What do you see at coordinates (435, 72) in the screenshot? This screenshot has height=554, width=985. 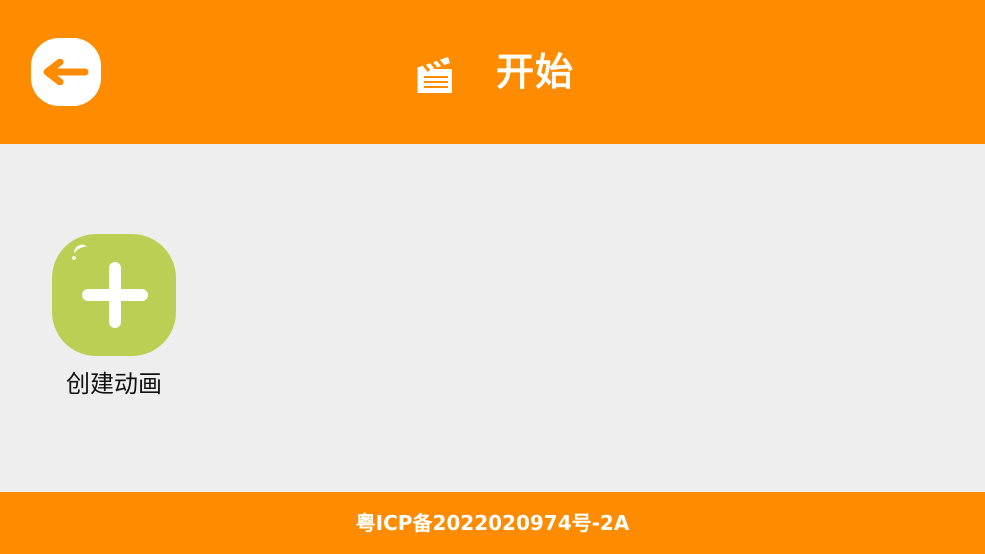 I see `clapperboard-icon` at bounding box center [435, 72].